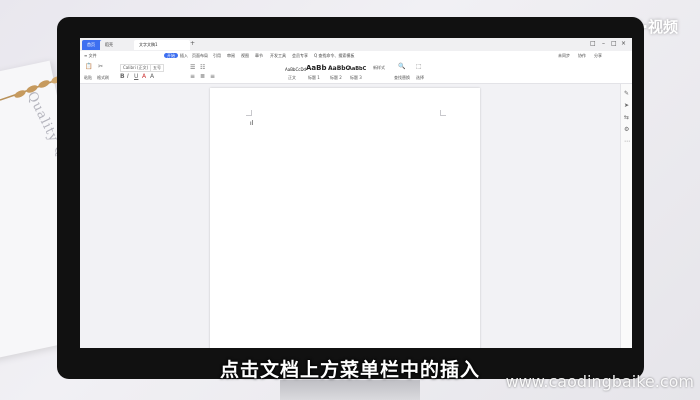 The image size is (700, 400). What do you see at coordinates (336, 77) in the screenshot?
I see `style-h2-caption: 标题 2` at bounding box center [336, 77].